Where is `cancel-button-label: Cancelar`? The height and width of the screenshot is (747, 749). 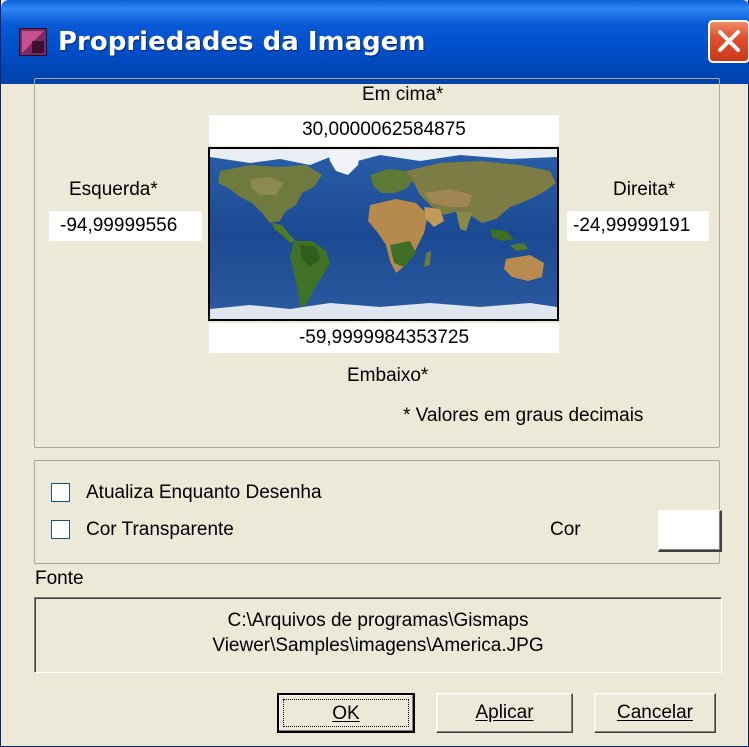
cancel-button-label: Cancelar is located at coordinates (655, 712).